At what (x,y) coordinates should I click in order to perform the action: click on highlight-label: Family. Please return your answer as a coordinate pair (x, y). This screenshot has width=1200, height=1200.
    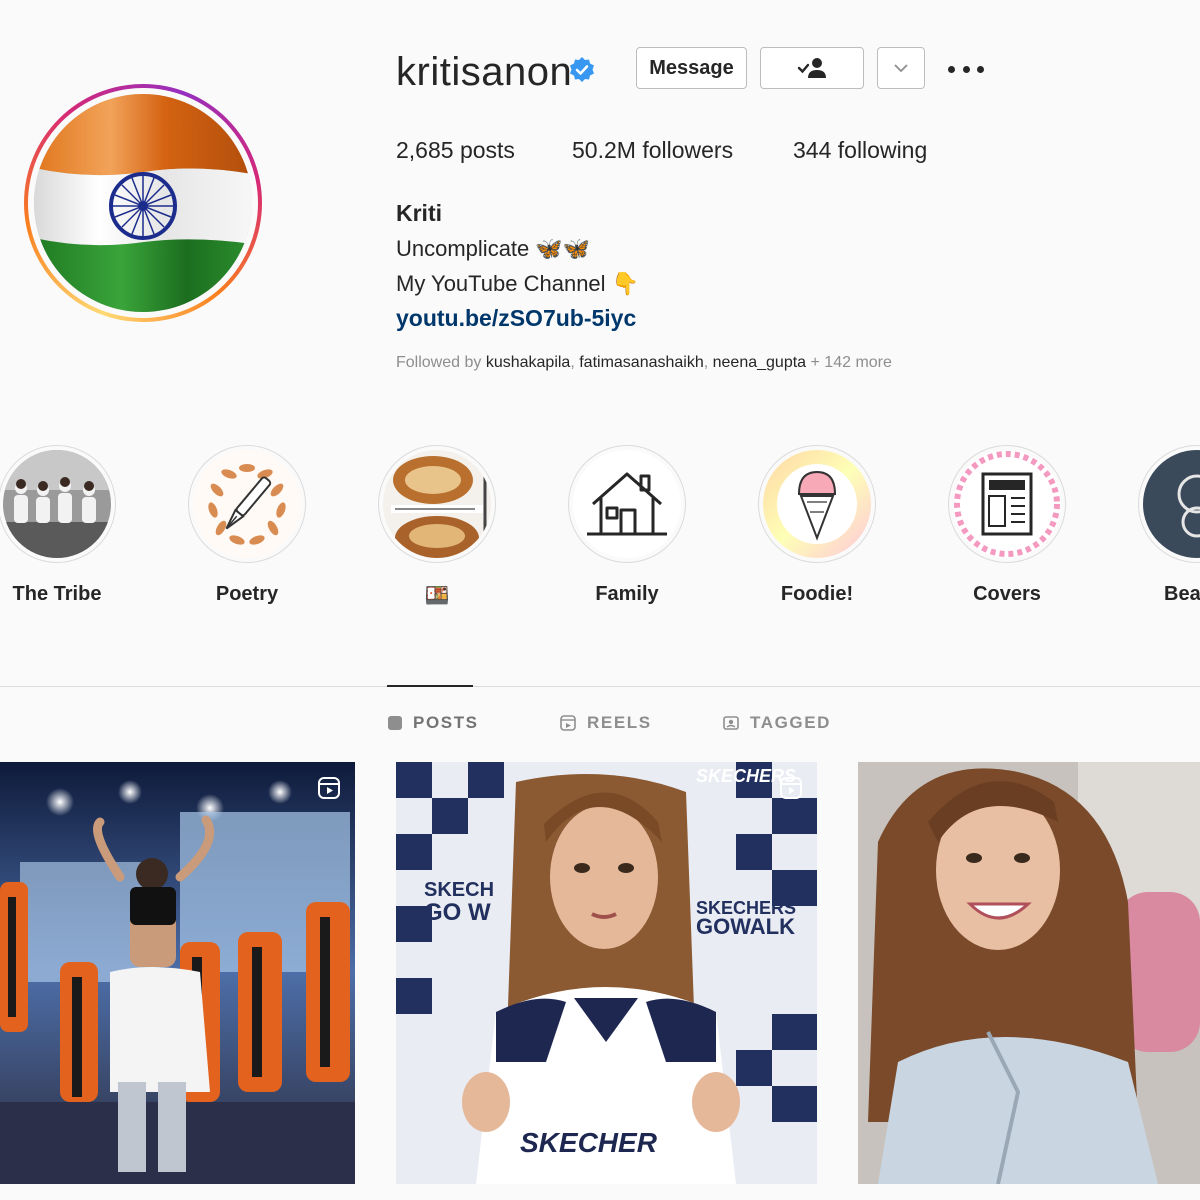
    Looking at the image, I should click on (627, 594).